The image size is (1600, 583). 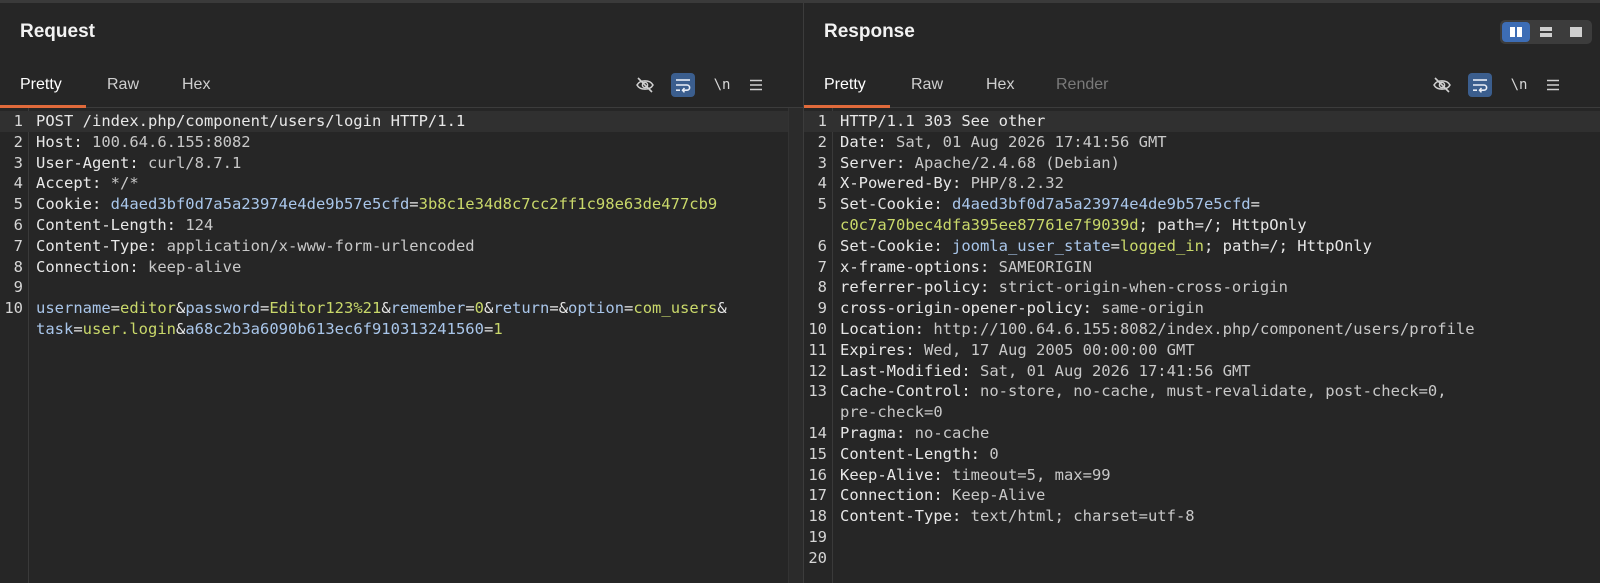 I want to click on rows-layout-icon, so click(x=1546, y=32).